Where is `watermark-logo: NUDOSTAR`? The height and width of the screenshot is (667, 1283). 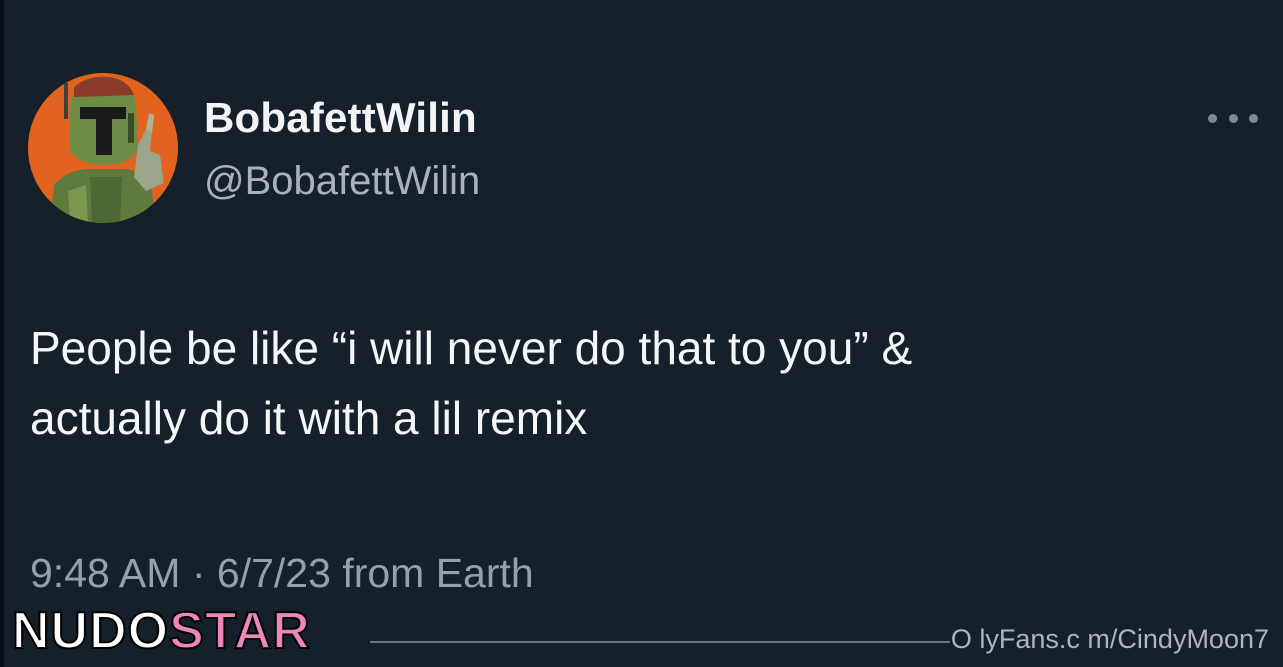 watermark-logo: NUDOSTAR is located at coordinates (161, 631).